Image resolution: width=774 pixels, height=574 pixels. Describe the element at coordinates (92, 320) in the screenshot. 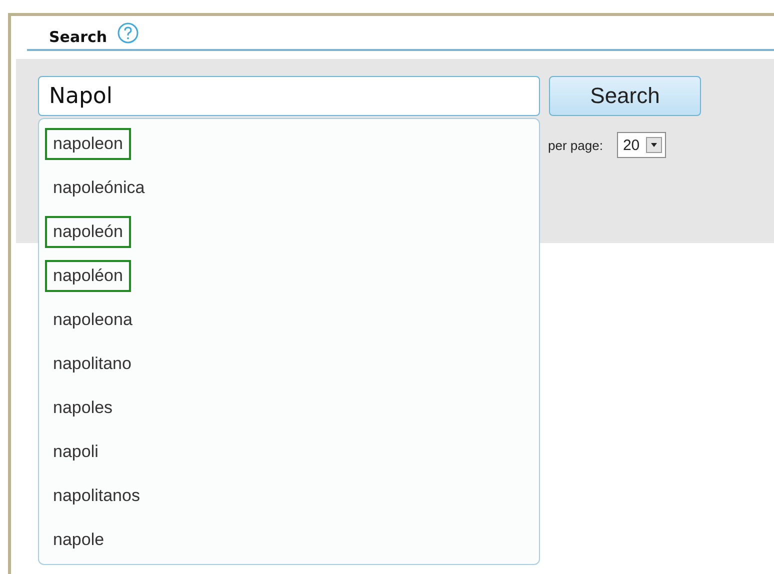

I see `suggestion-item: napoleona` at that location.